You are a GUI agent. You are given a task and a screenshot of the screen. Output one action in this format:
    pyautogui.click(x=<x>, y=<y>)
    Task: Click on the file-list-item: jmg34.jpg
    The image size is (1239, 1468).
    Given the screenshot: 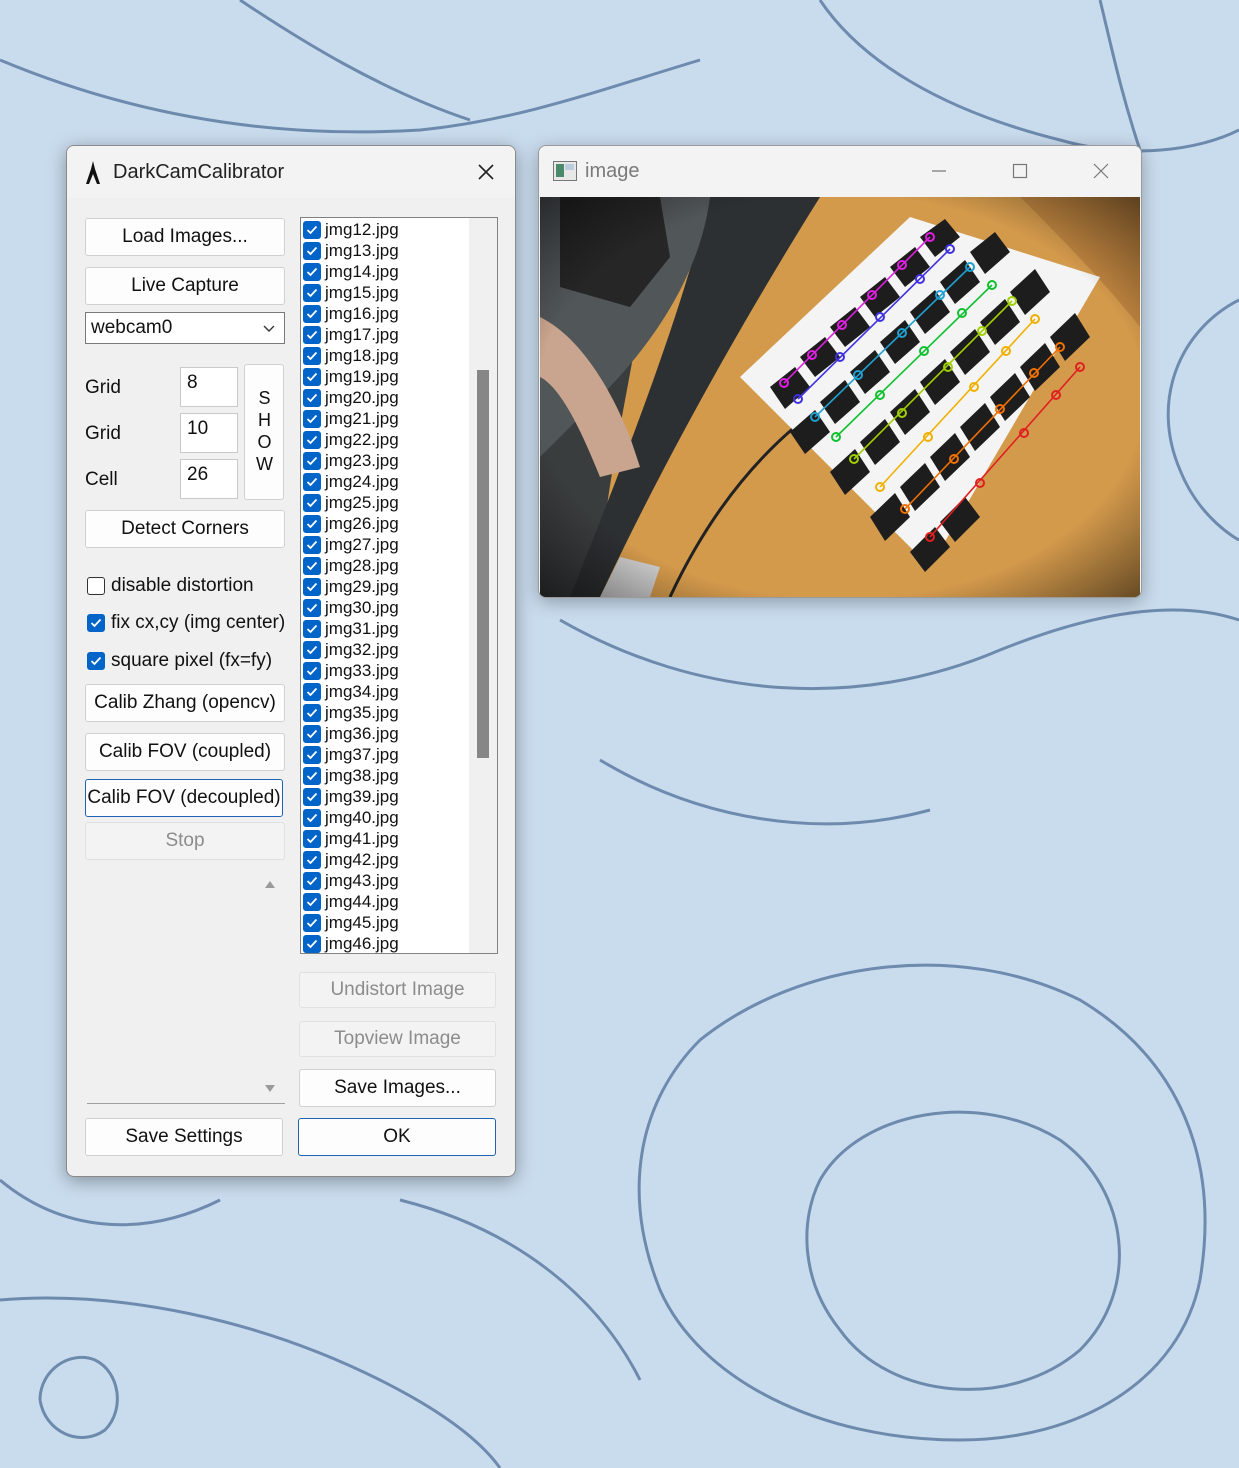 What is the action you would take?
    pyautogui.click(x=351, y=691)
    